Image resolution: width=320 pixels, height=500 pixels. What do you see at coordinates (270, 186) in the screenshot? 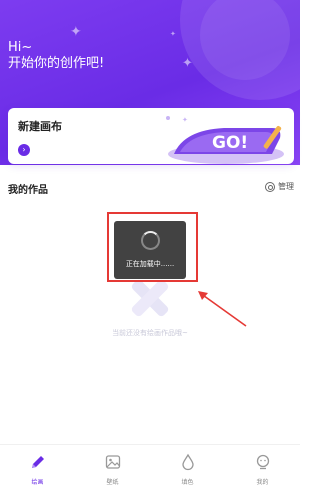
I see `settings-icon` at bounding box center [270, 186].